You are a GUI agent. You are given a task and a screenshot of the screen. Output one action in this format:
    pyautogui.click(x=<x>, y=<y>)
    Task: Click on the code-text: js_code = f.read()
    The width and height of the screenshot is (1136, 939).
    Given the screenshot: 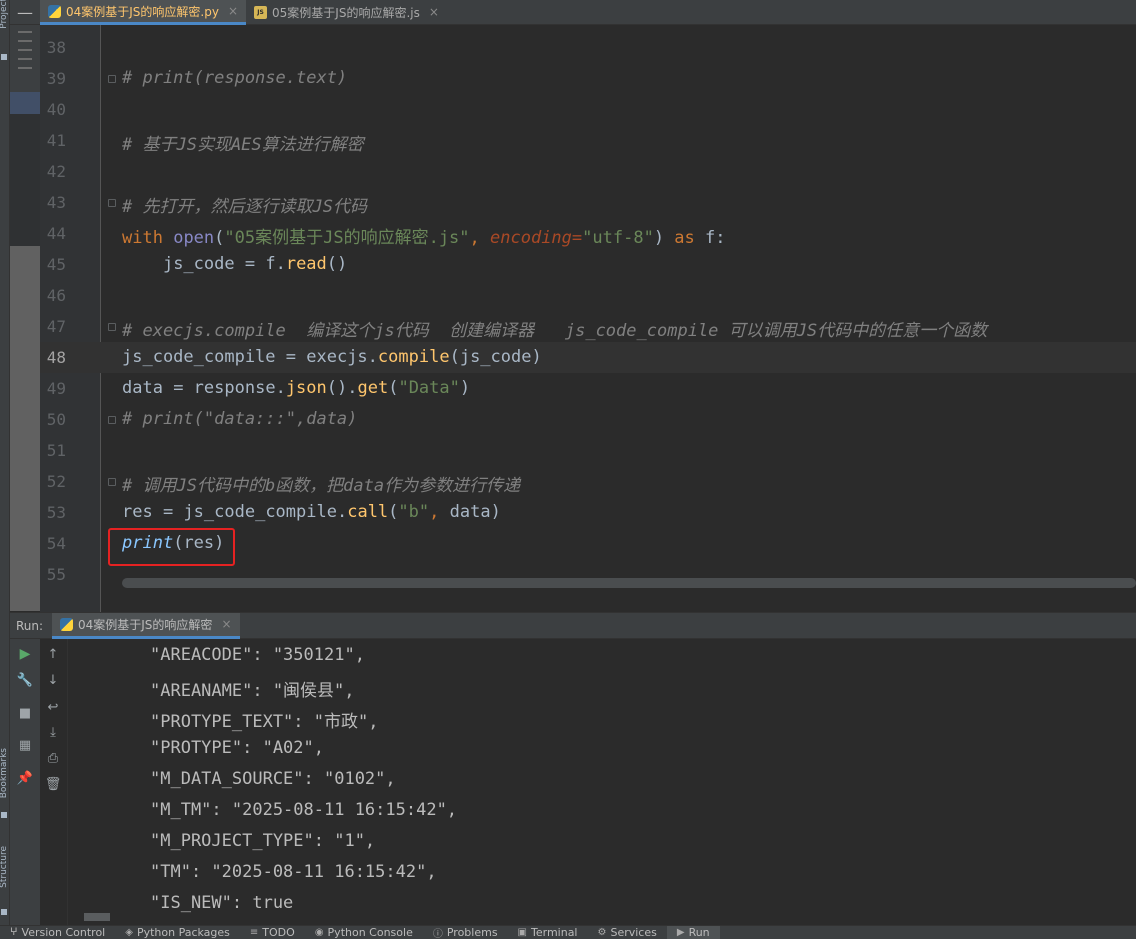 What is the action you would take?
    pyautogui.click(x=234, y=264)
    